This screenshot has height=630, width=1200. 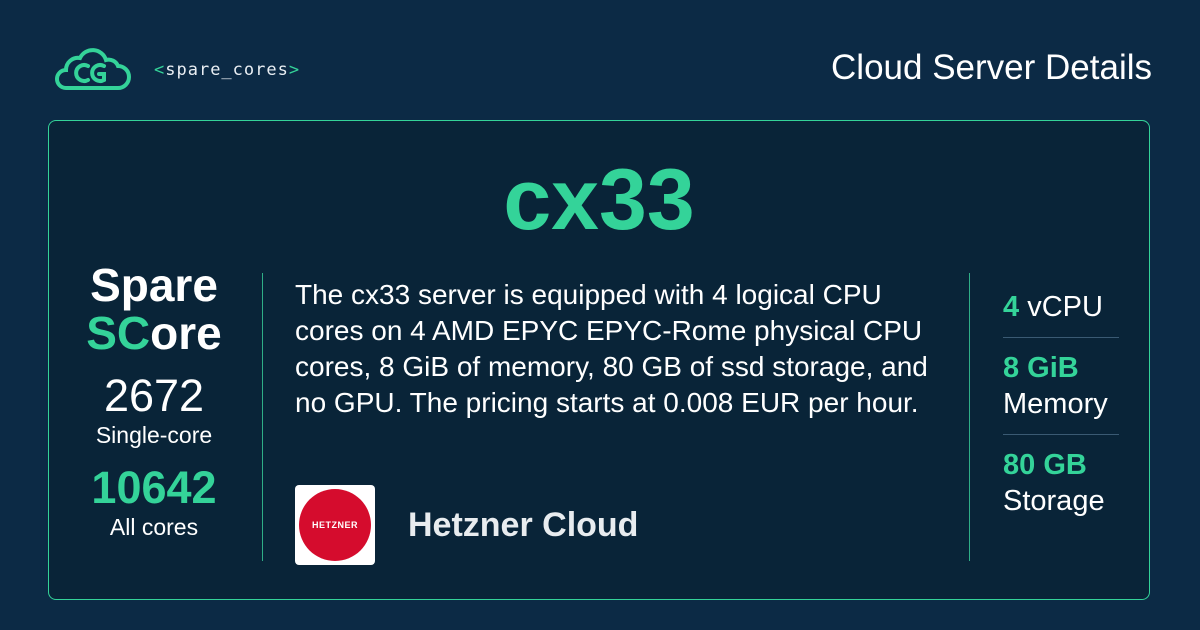 I want to click on spare-cores-logo: <spare_cores>, so click(x=176, y=70).